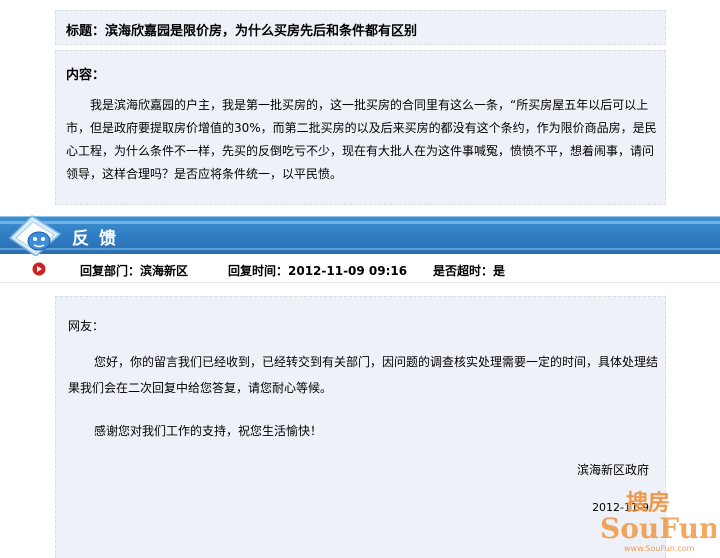 Image resolution: width=720 pixels, height=558 pixels. Describe the element at coordinates (659, 548) in the screenshot. I see `watermark-url: www.SouFun.com` at that location.